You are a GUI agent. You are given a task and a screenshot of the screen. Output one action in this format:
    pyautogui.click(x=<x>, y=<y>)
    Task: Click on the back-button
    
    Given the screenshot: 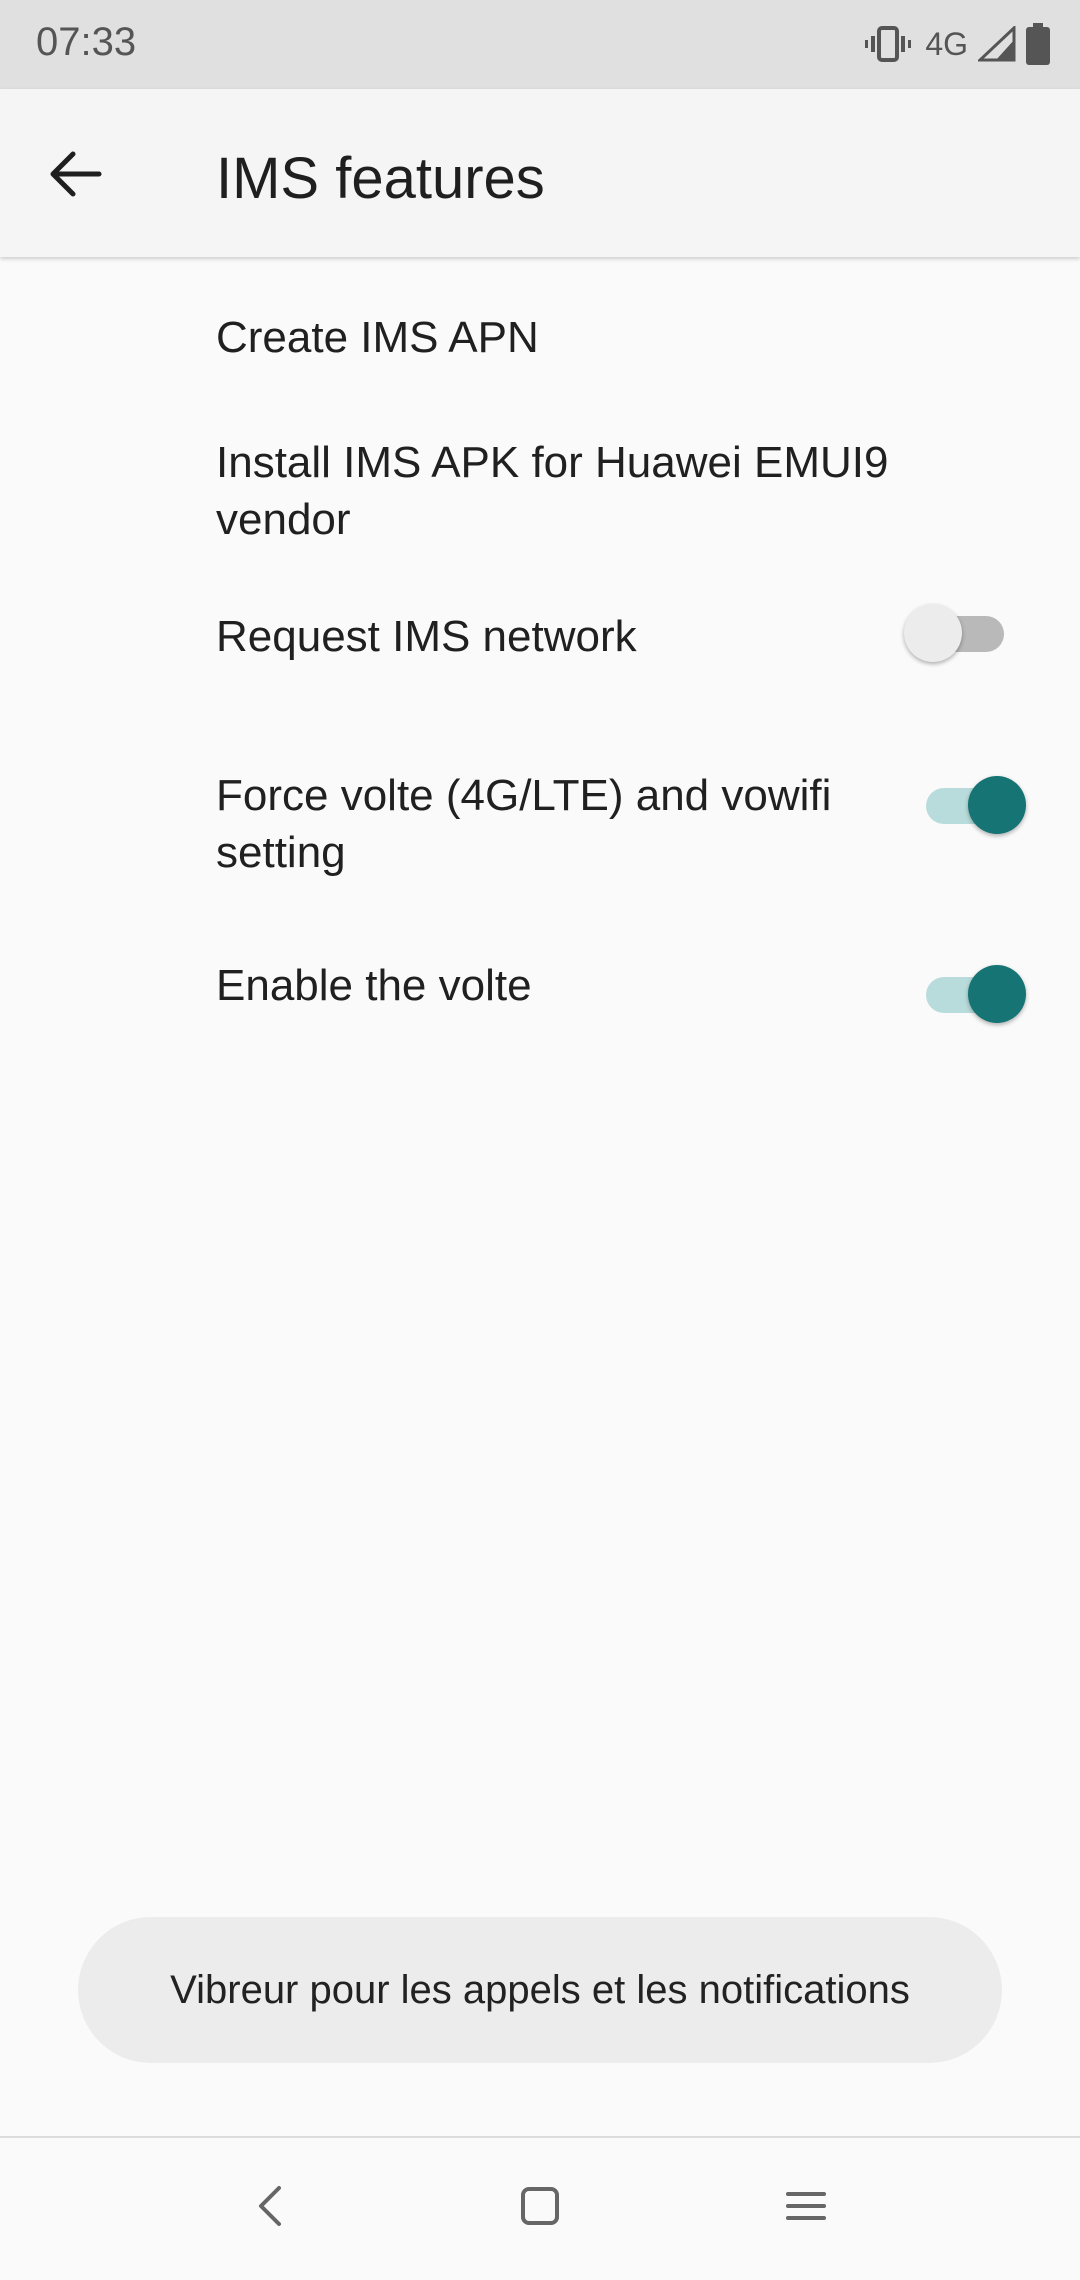 What is the action you would take?
    pyautogui.click(x=75, y=176)
    